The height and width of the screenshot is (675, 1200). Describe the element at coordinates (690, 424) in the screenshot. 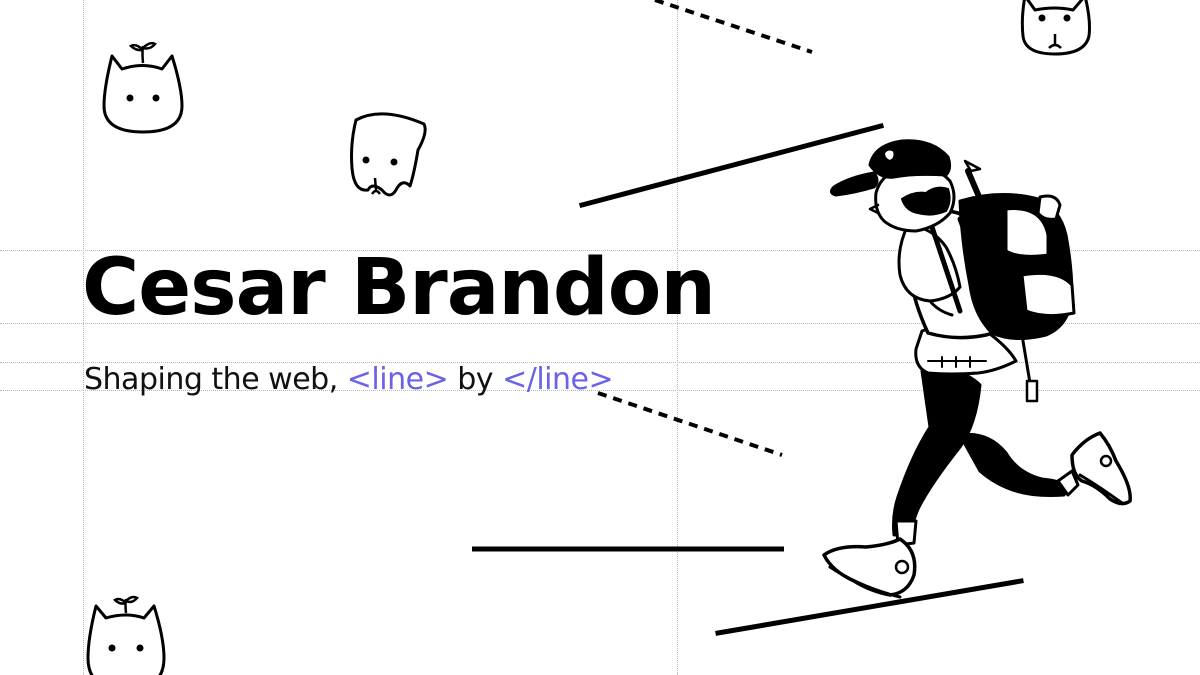

I see `dashed-line-middle` at that location.